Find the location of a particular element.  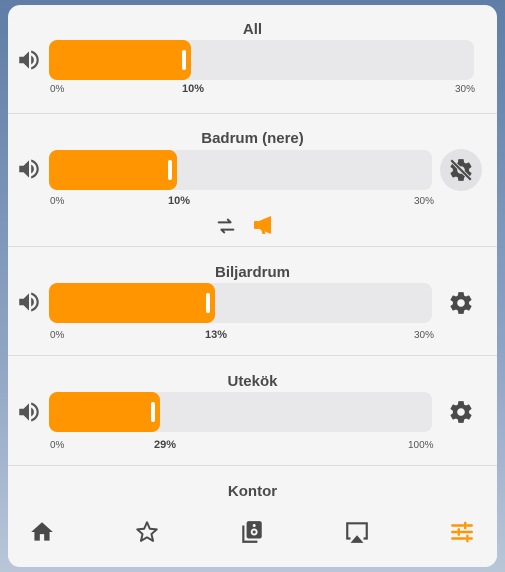

room-title: Utekök is located at coordinates (252, 381).